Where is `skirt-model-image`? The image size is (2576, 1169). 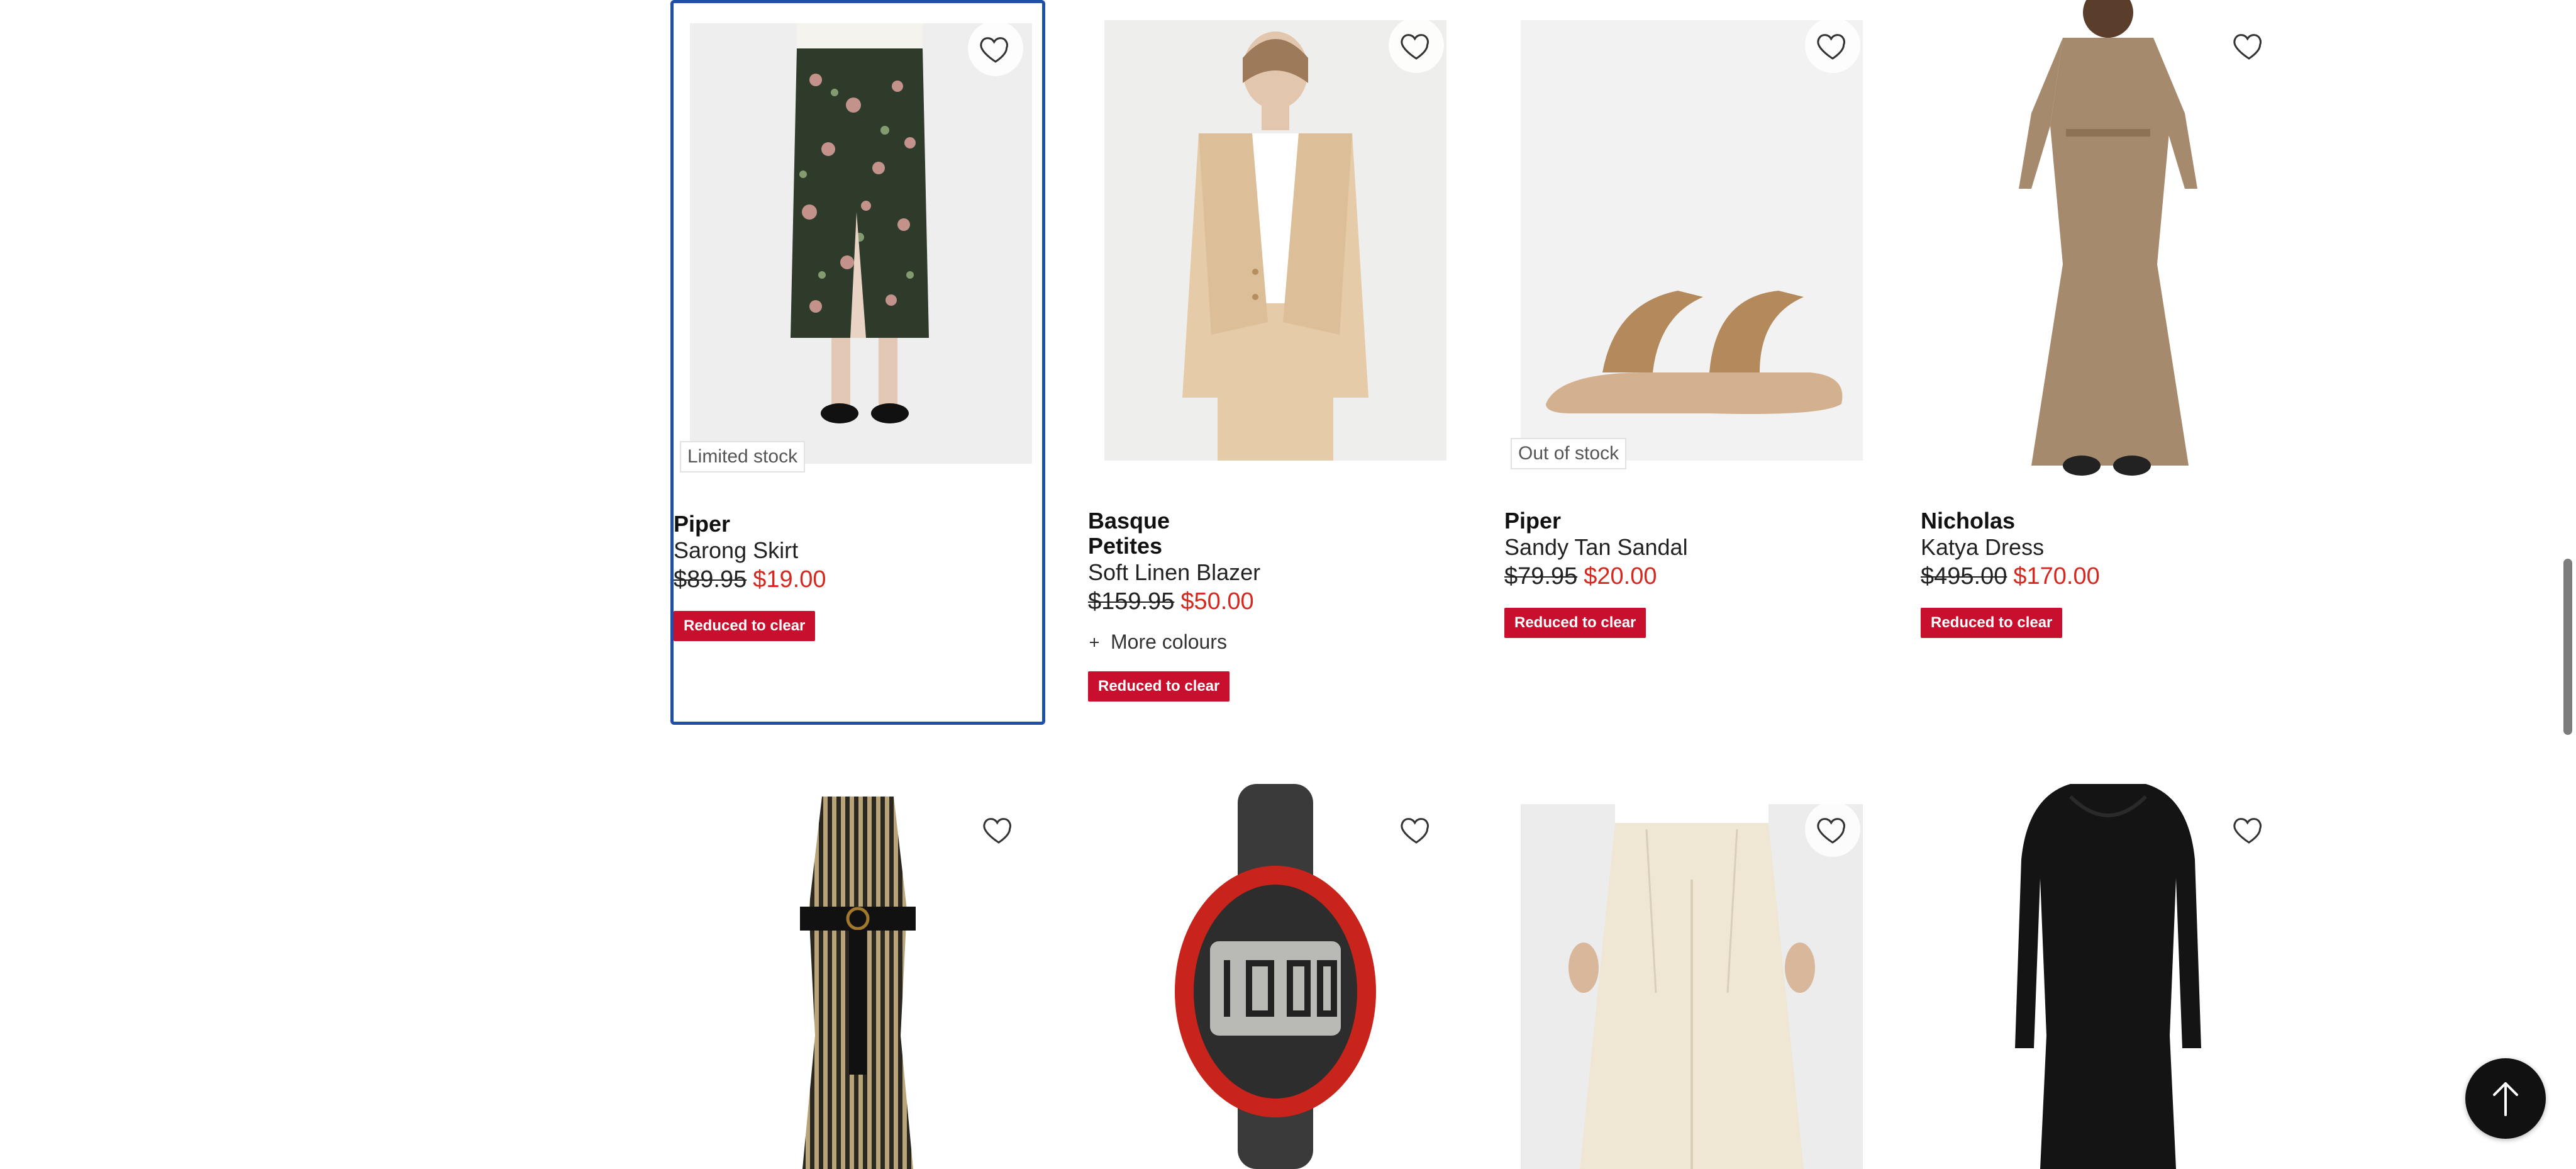
skirt-model-image is located at coordinates (861, 244).